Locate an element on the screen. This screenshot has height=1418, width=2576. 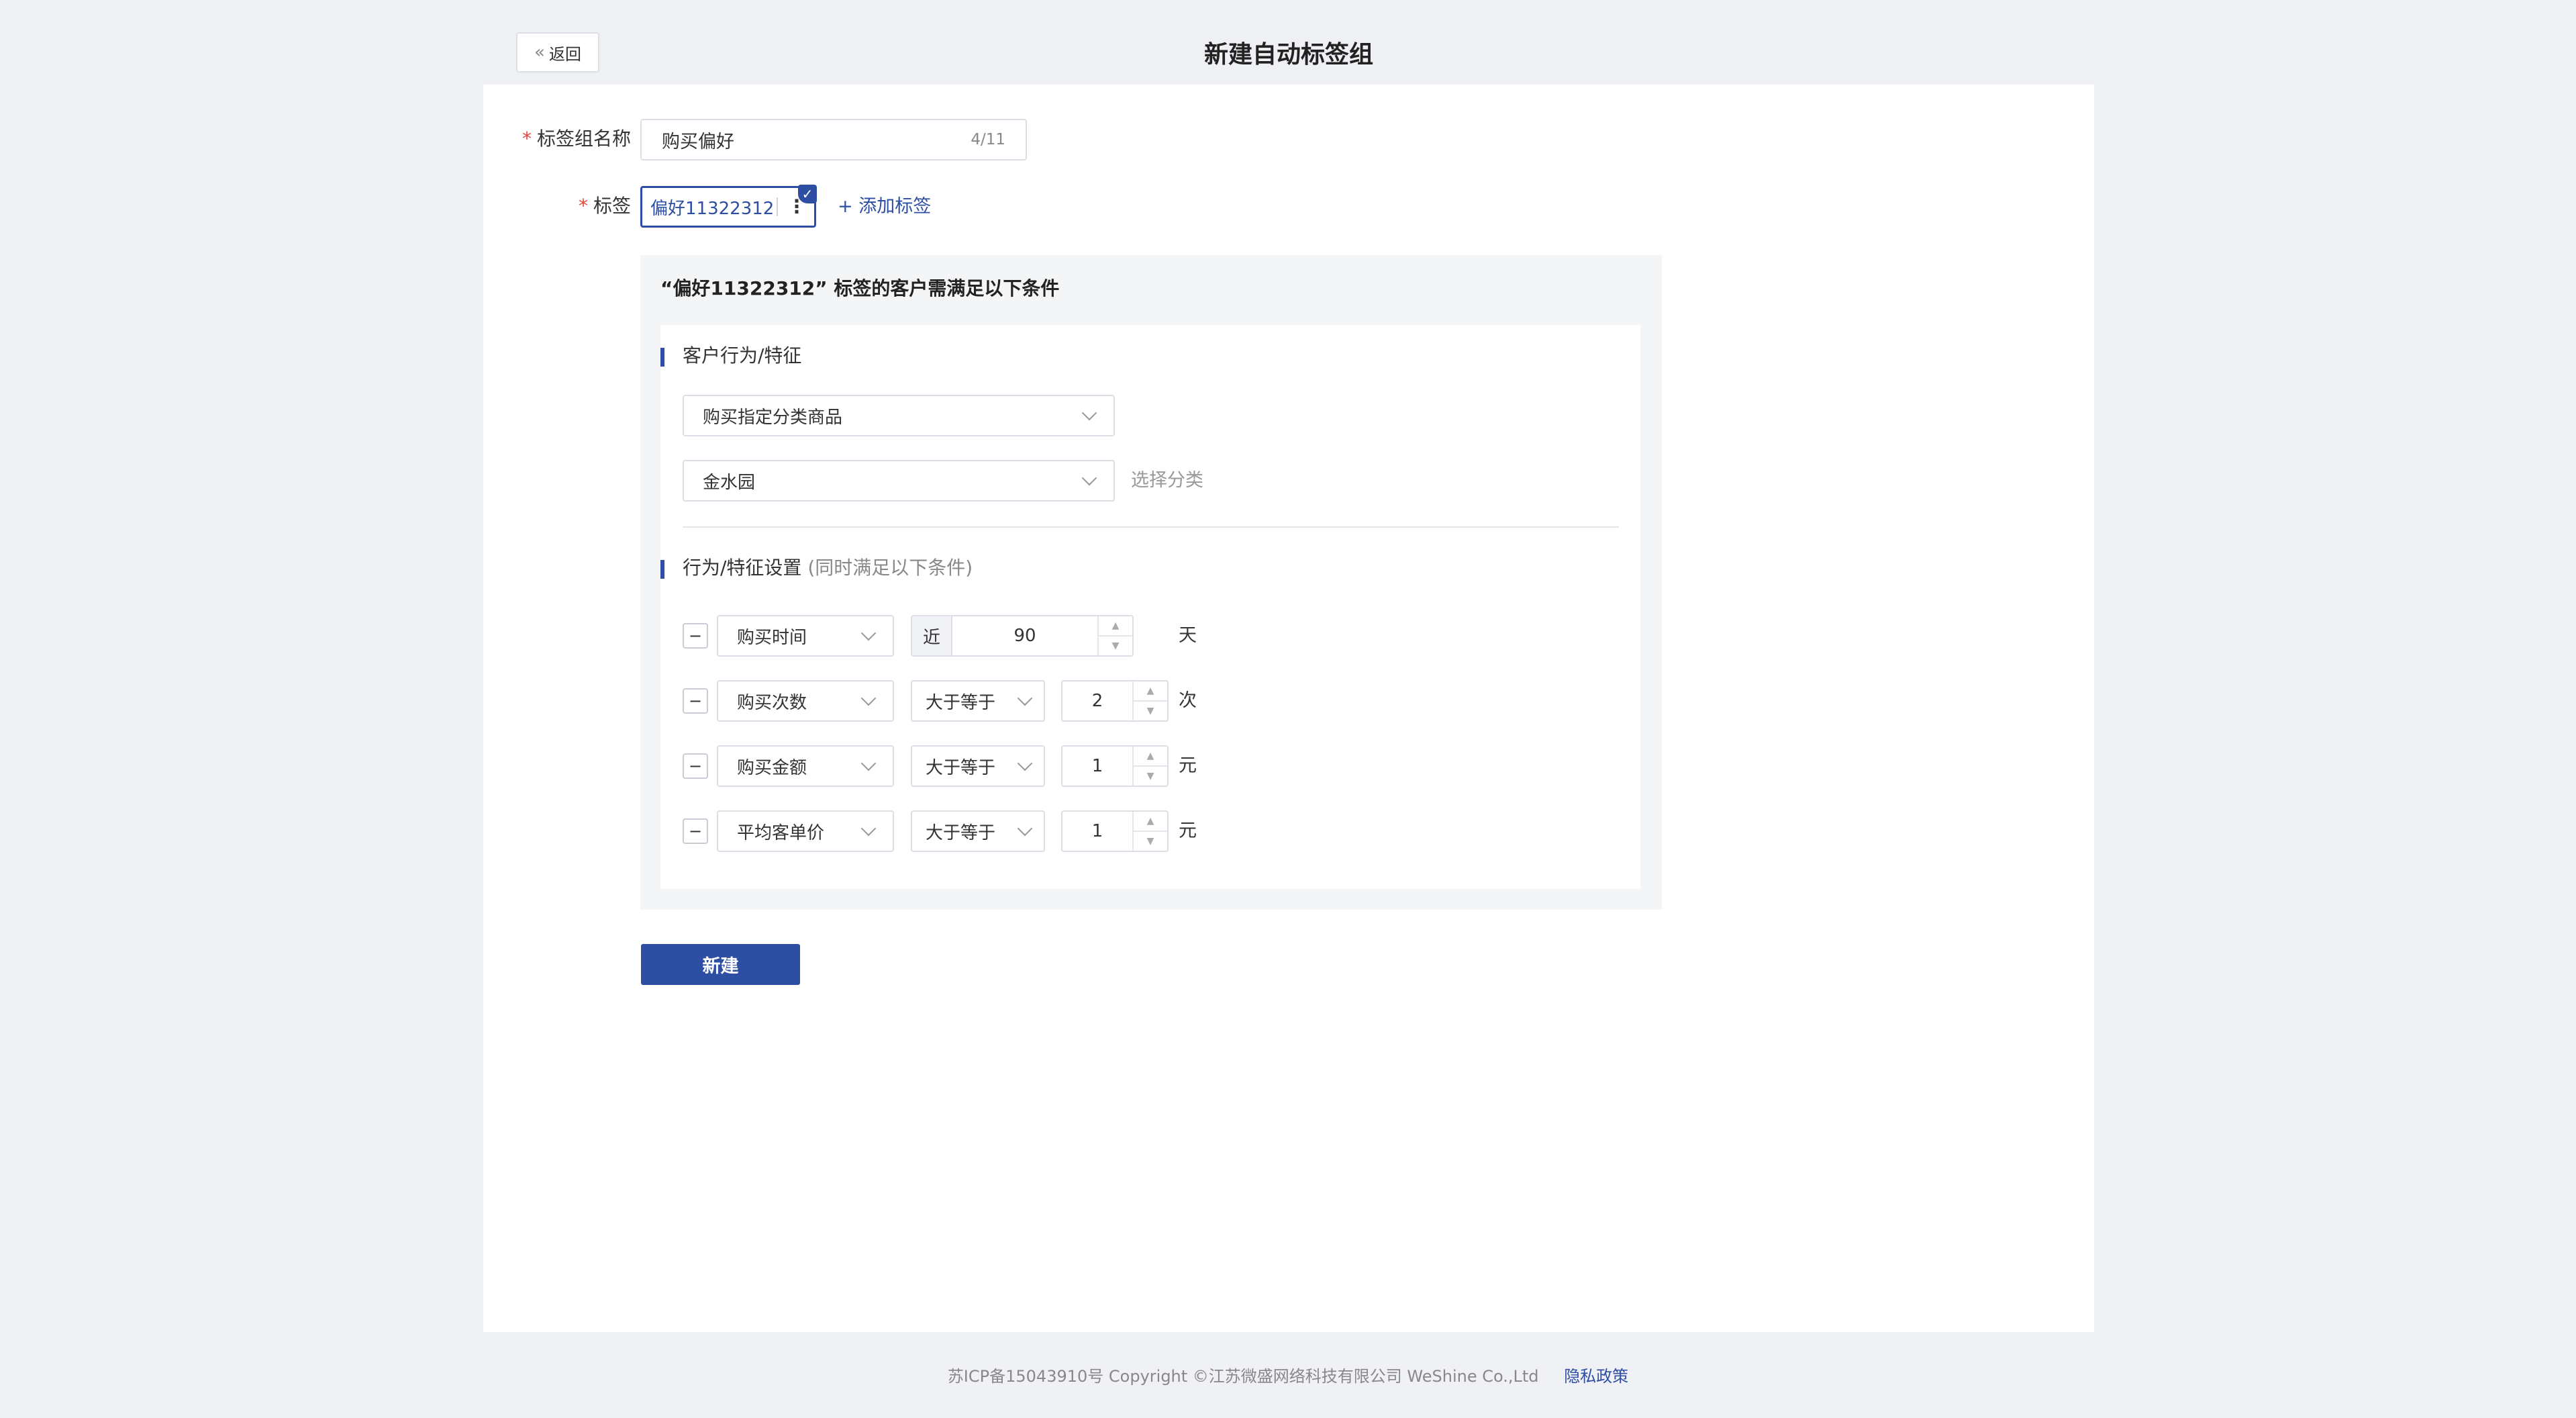
condition-field-select: 平均客单价 is located at coordinates (805, 831).